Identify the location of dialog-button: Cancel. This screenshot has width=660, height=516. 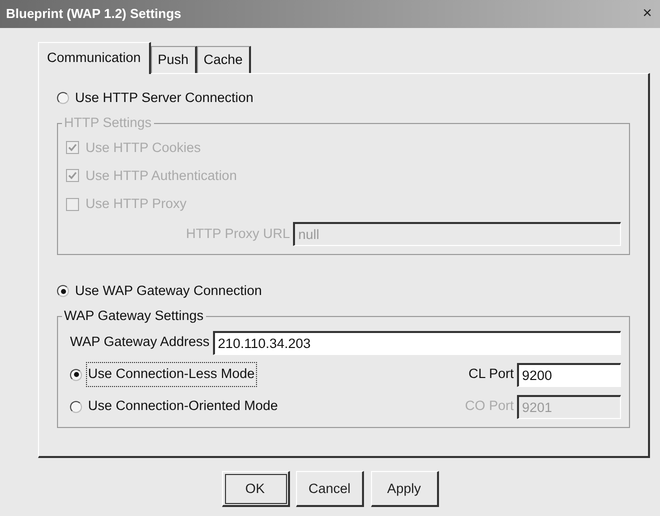
(330, 489).